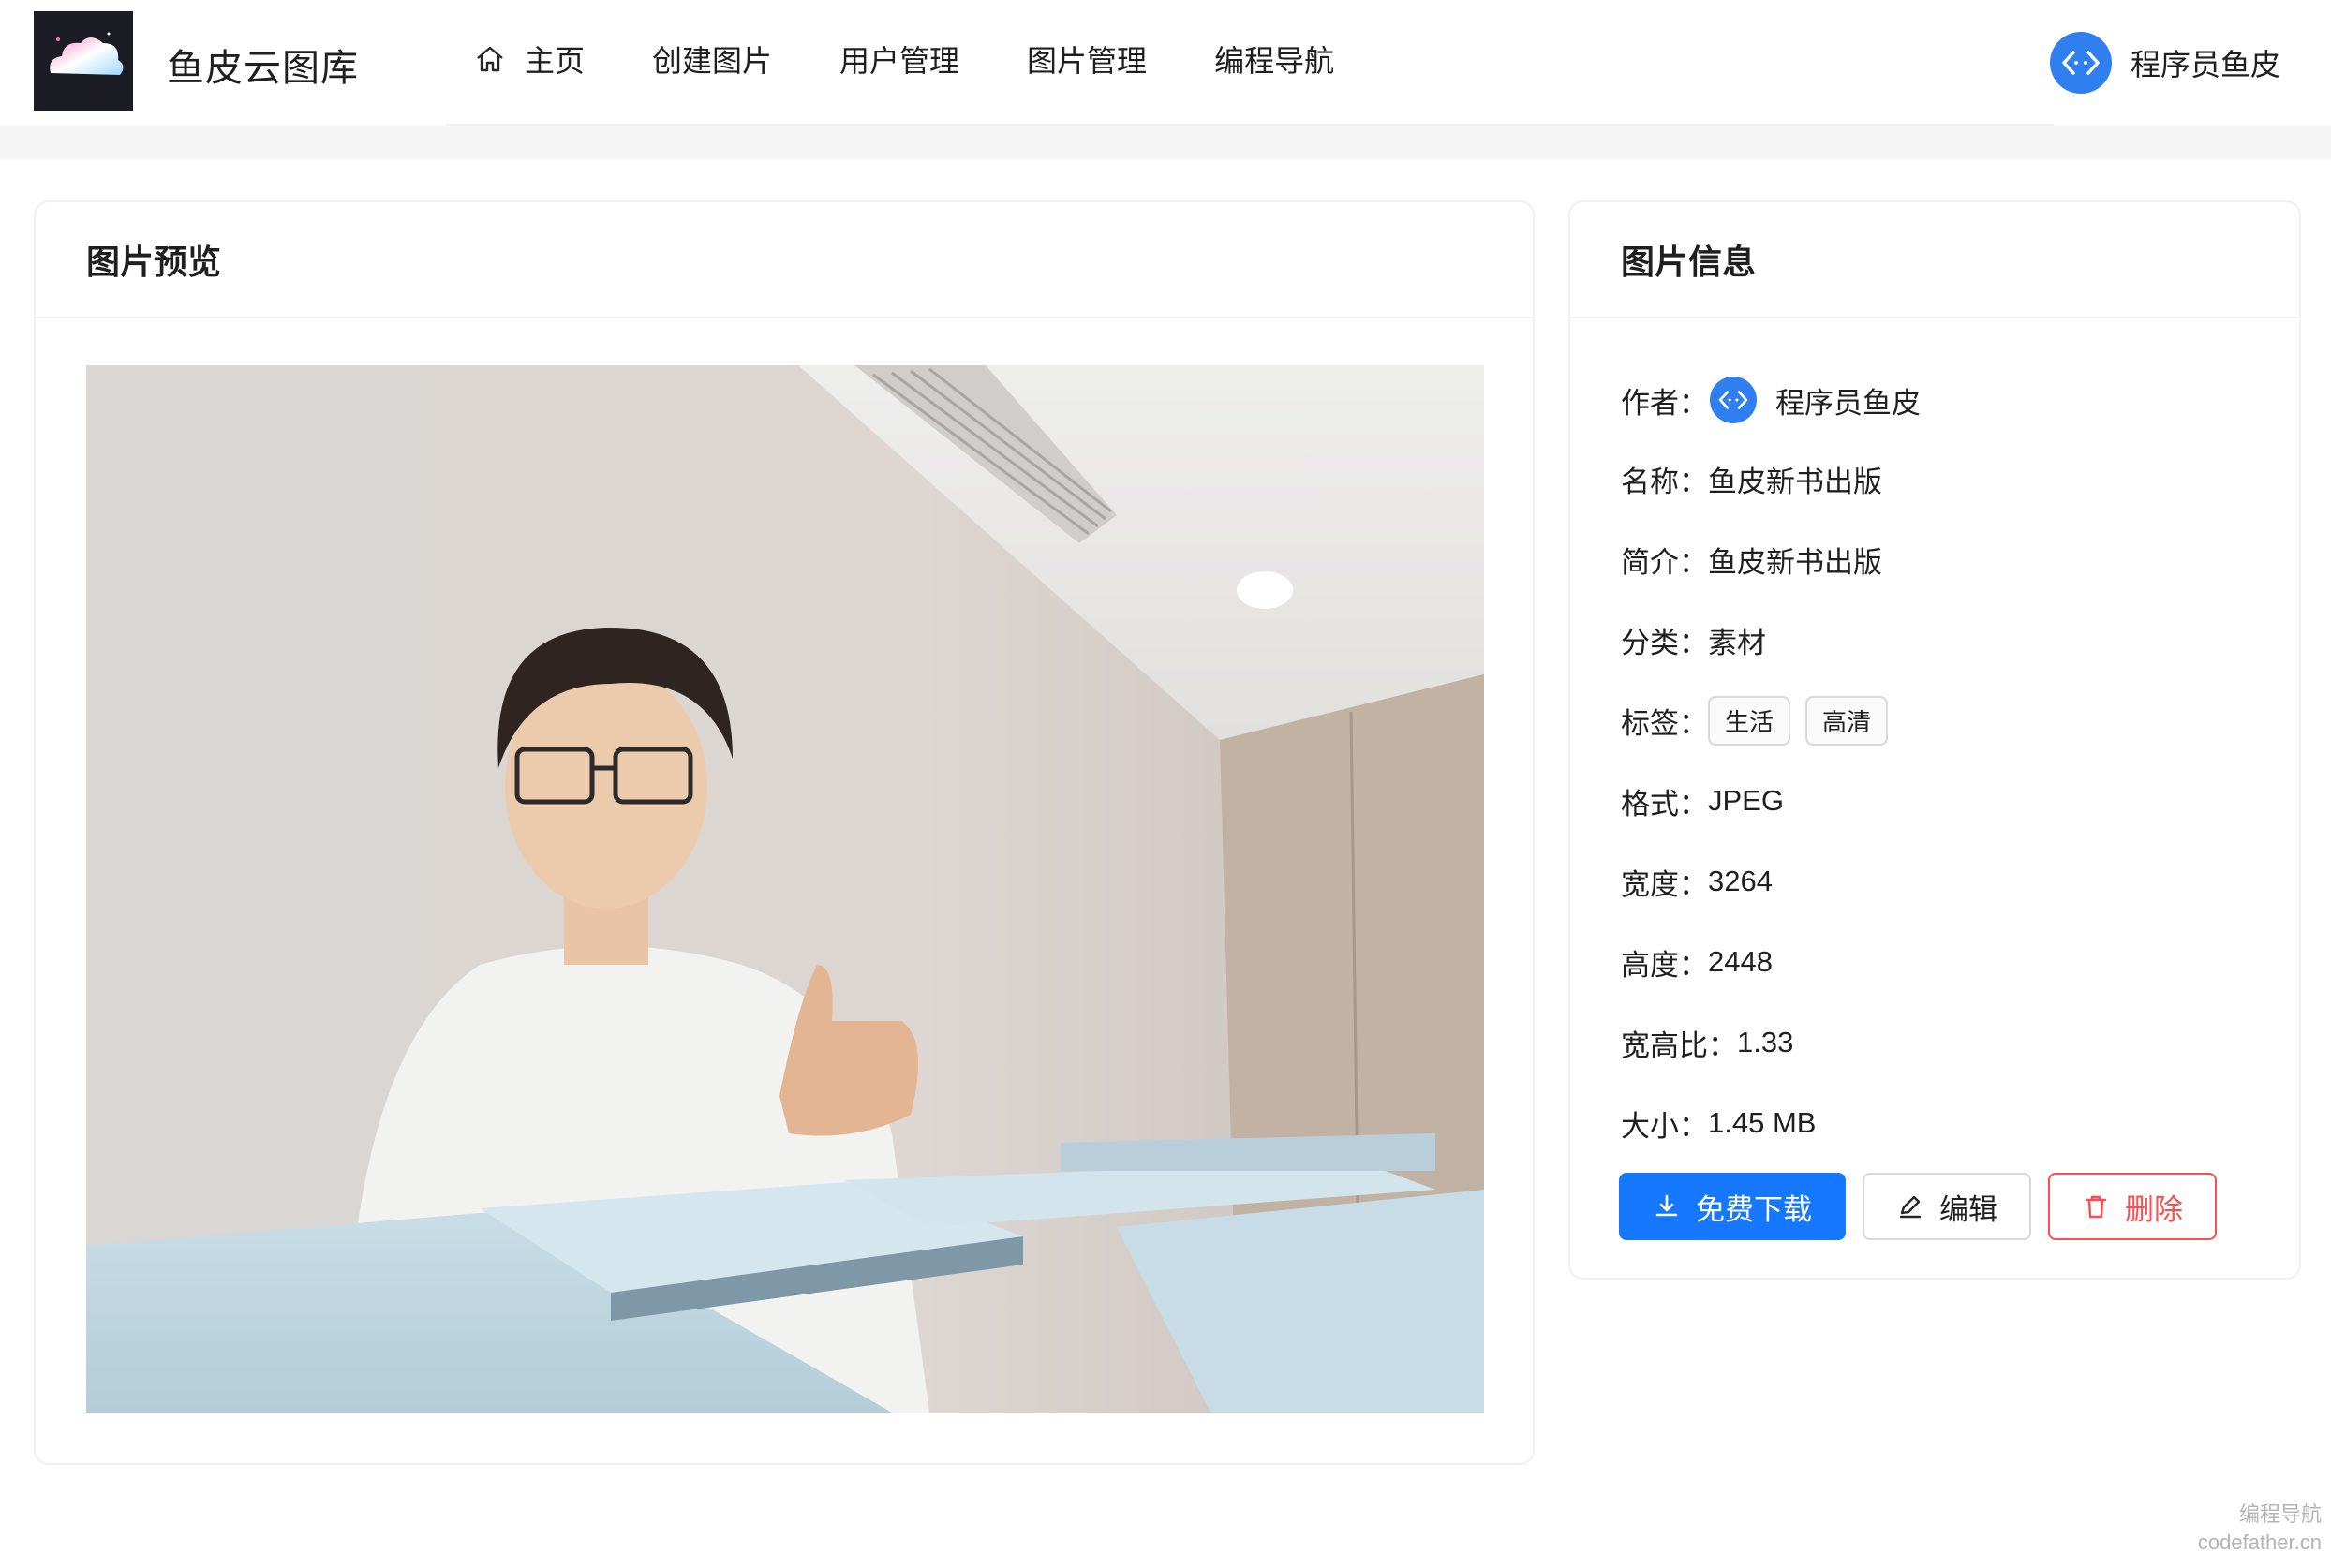 This screenshot has width=2331, height=1568. What do you see at coordinates (1165, 142) in the screenshot?
I see `header-shadow-band` at bounding box center [1165, 142].